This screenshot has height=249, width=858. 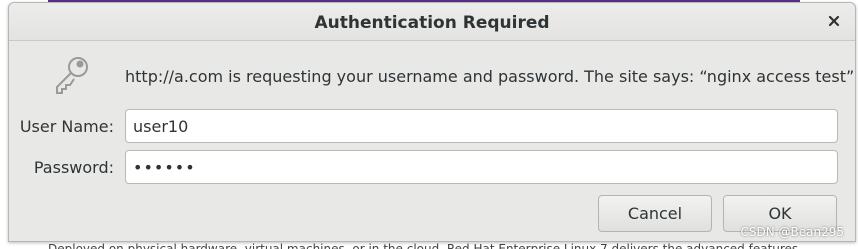 What do you see at coordinates (655, 213) in the screenshot?
I see `cancel-button: Cancel` at bounding box center [655, 213].